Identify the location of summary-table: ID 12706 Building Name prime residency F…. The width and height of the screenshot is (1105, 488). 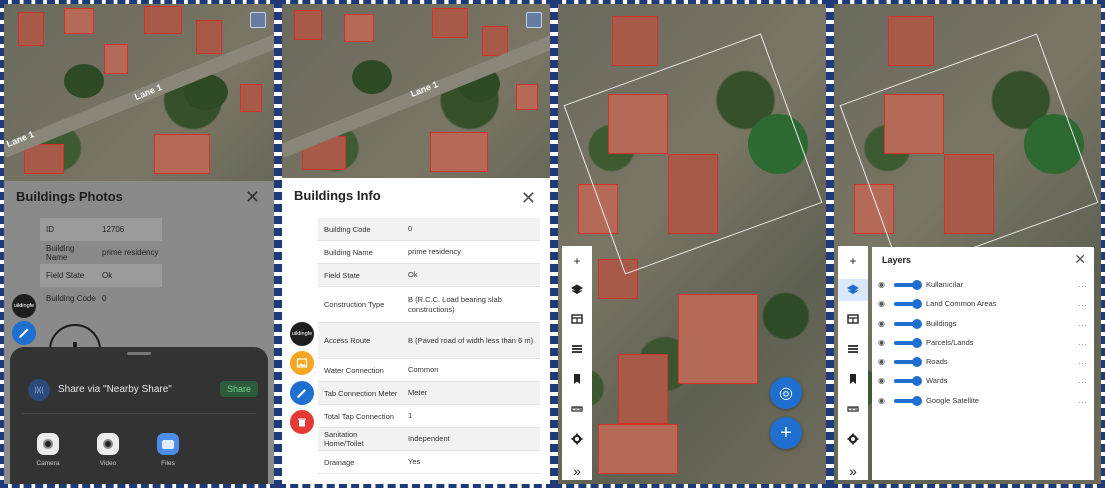
(101, 264).